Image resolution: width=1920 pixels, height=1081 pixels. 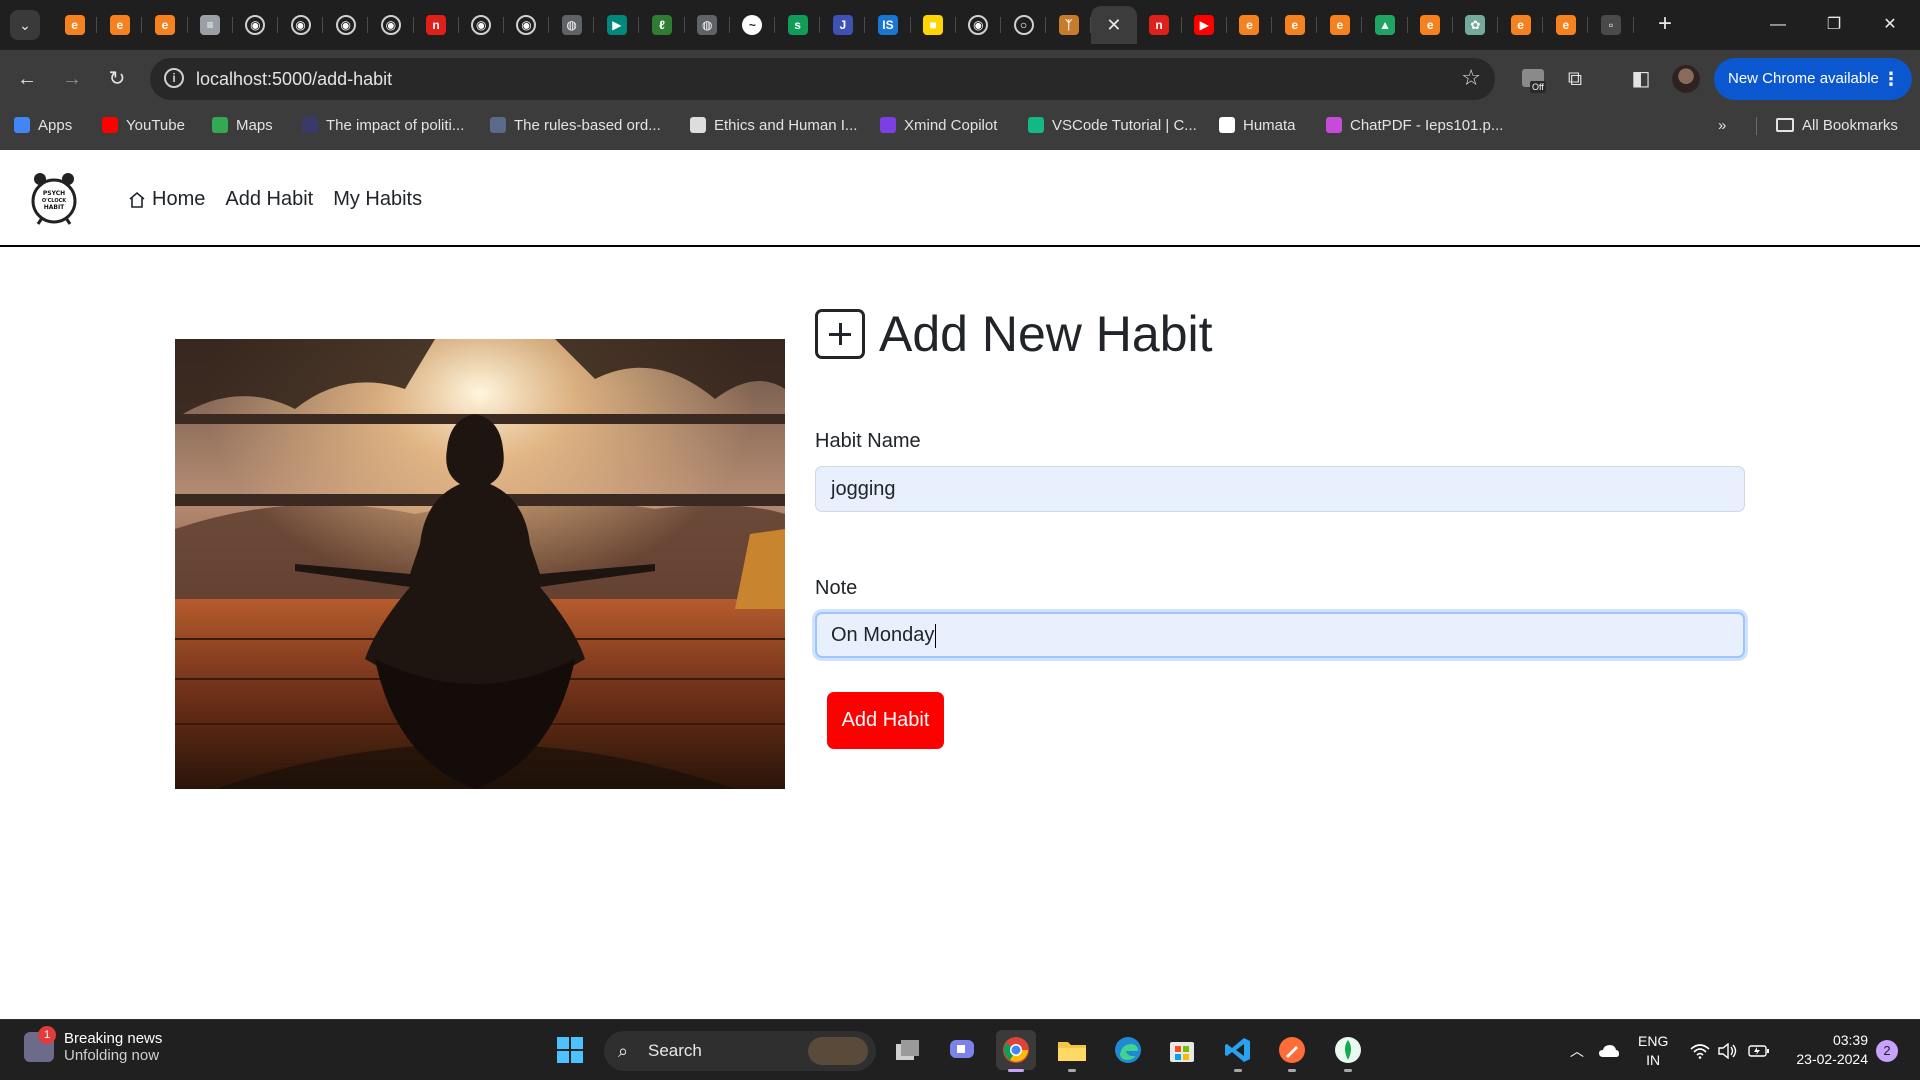 What do you see at coordinates (174, 78) in the screenshot?
I see `site-info-icon: i` at bounding box center [174, 78].